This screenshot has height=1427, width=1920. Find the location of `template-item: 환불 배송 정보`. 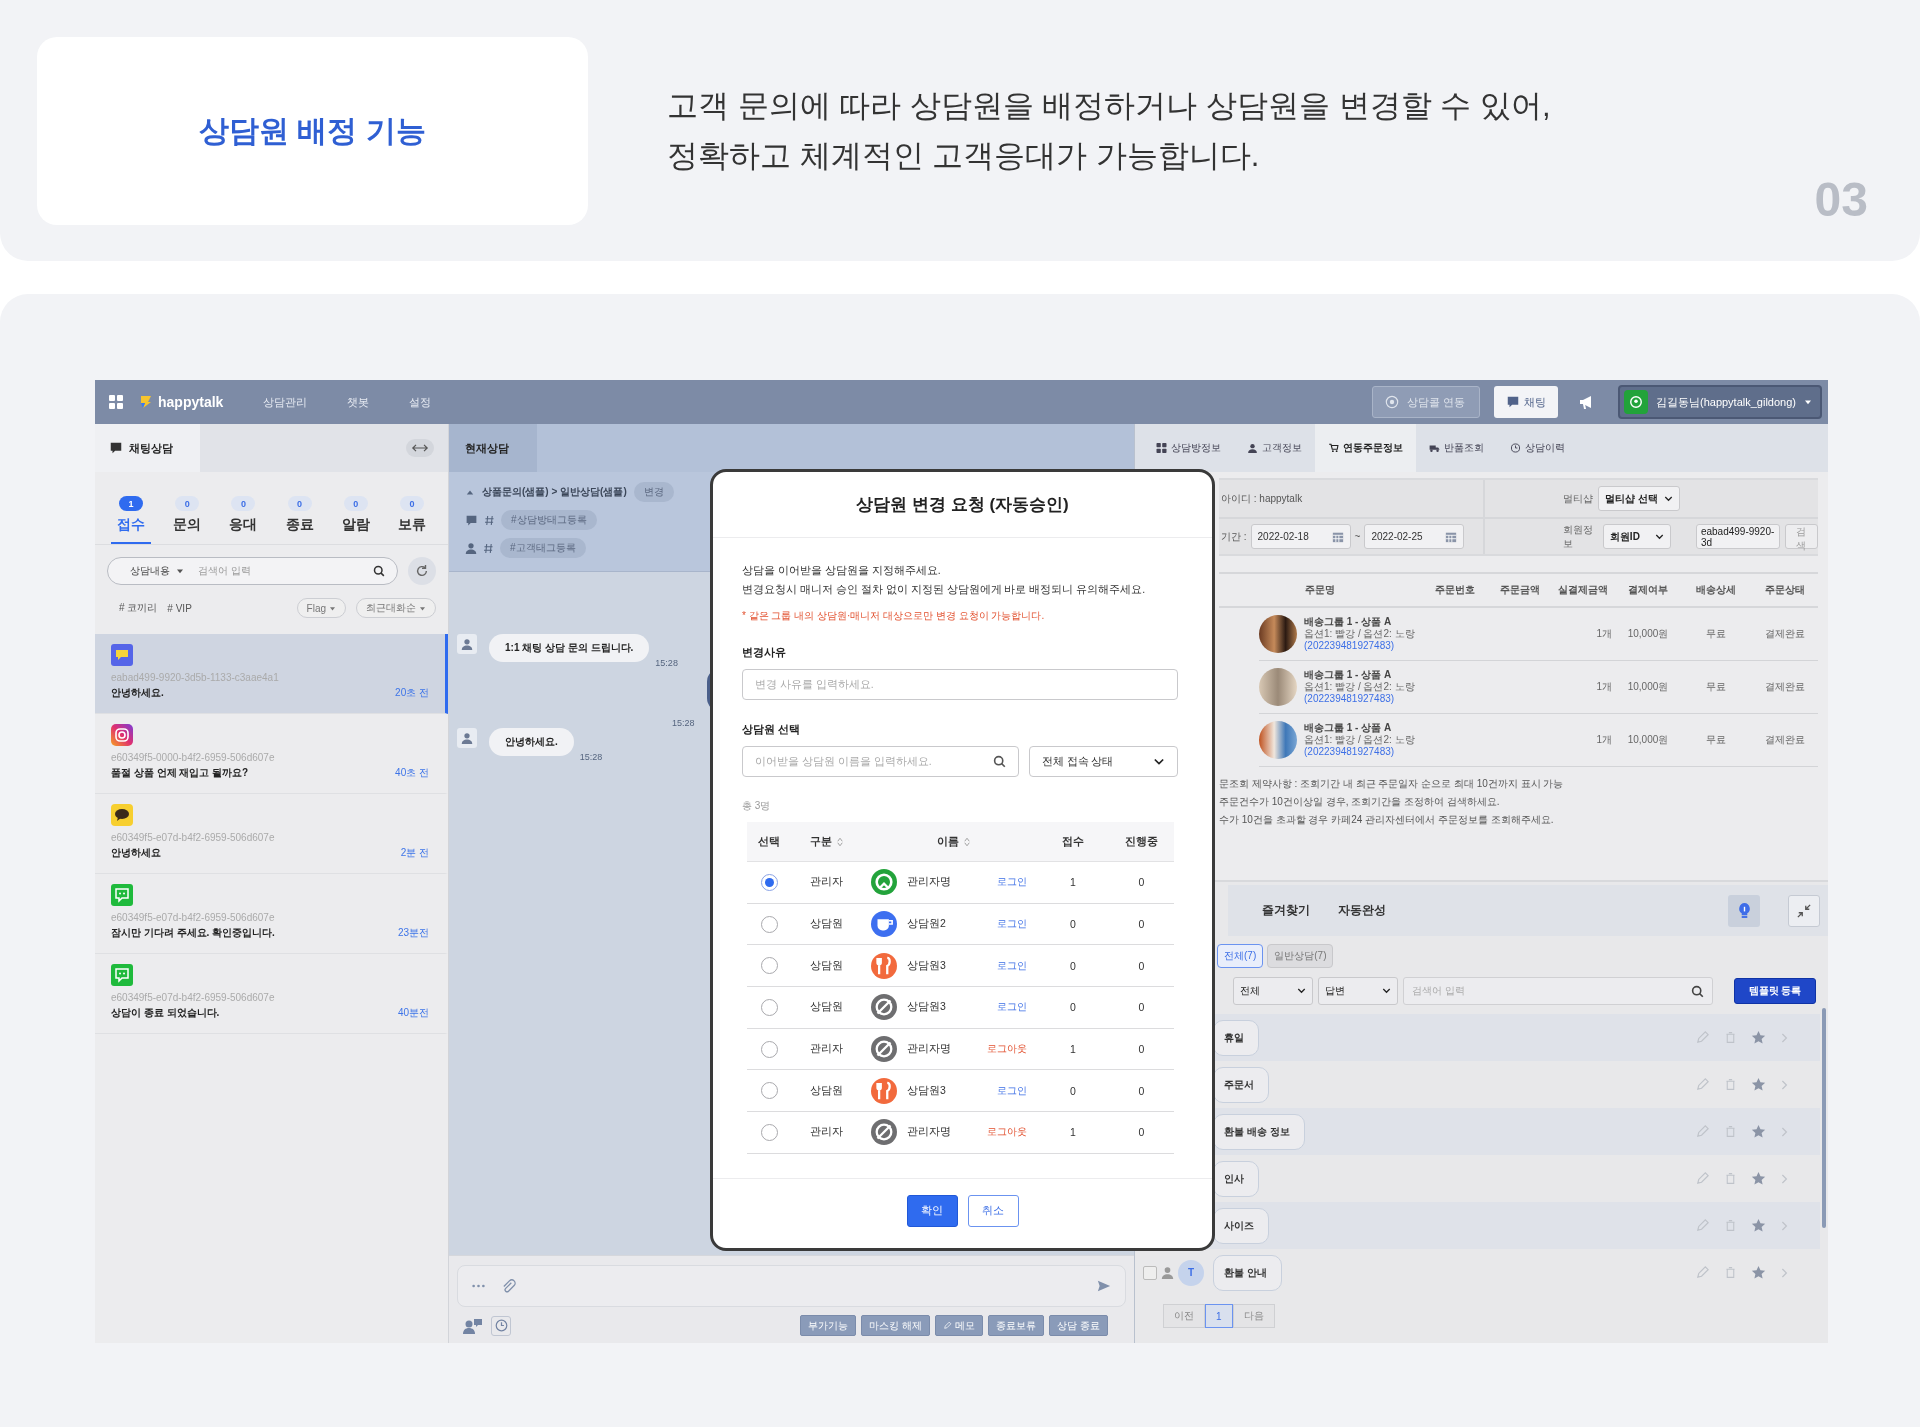

template-item: 환불 배송 정보 is located at coordinates (1259, 1131).